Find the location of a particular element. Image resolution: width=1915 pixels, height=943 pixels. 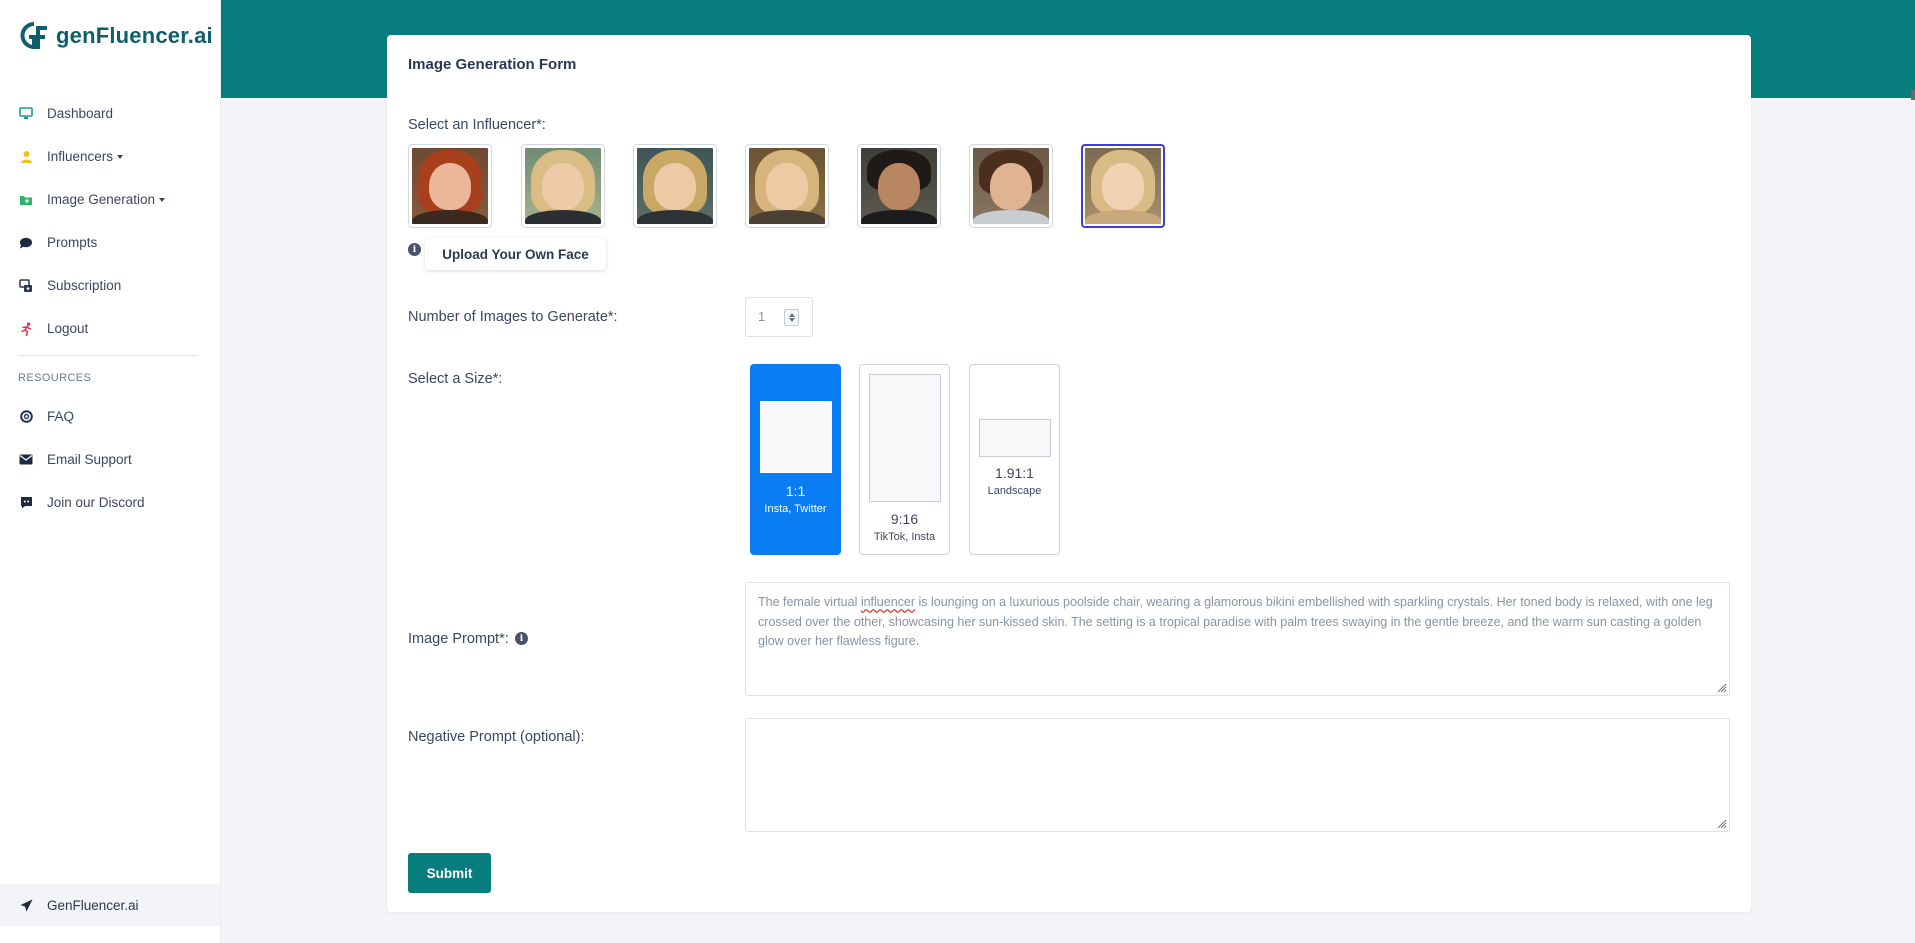

size-option-1-1: 1:1 Insta, Twitter is located at coordinates (795, 459).